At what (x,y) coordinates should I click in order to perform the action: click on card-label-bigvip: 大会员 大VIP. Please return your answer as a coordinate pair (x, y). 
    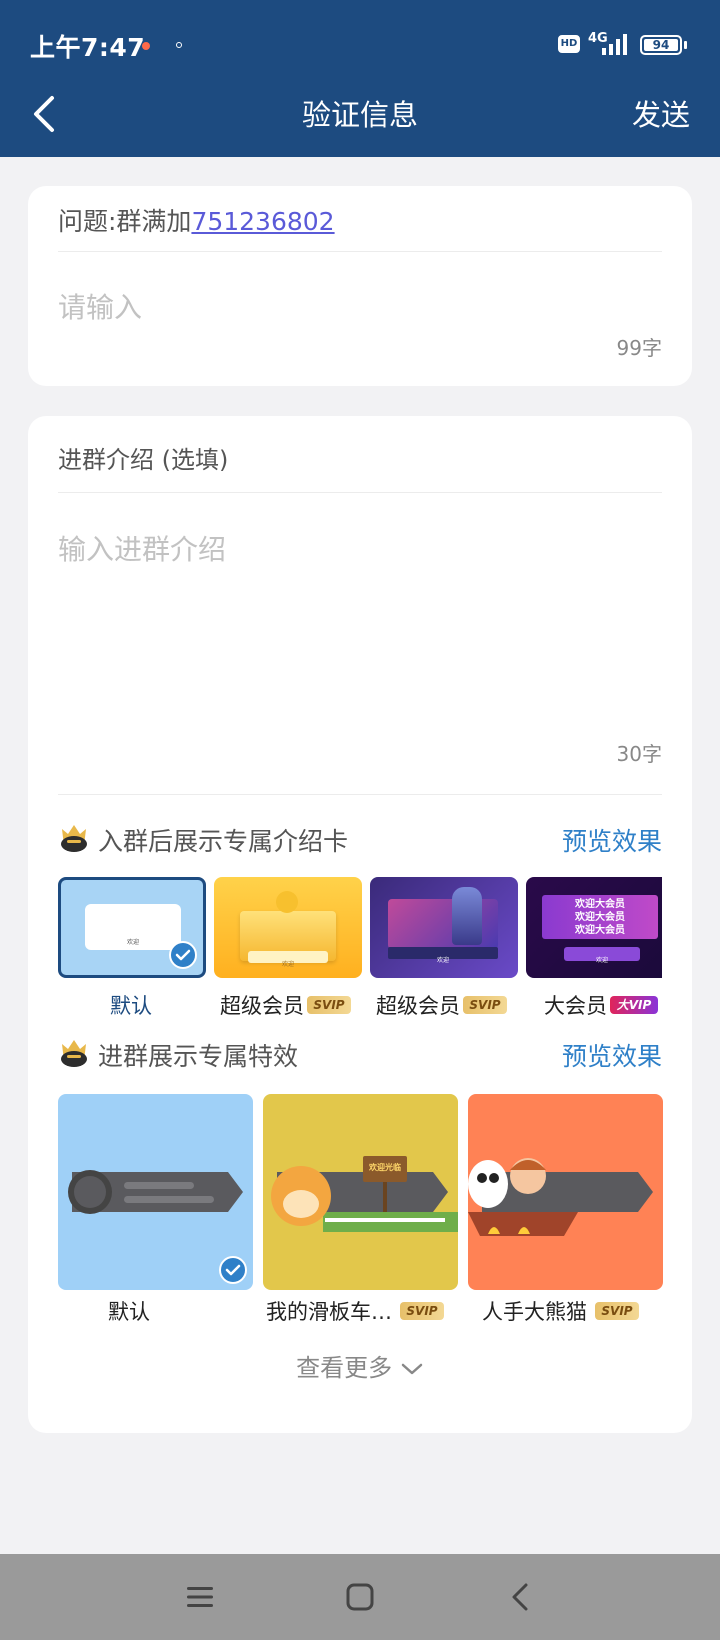
    Looking at the image, I should click on (601, 1005).